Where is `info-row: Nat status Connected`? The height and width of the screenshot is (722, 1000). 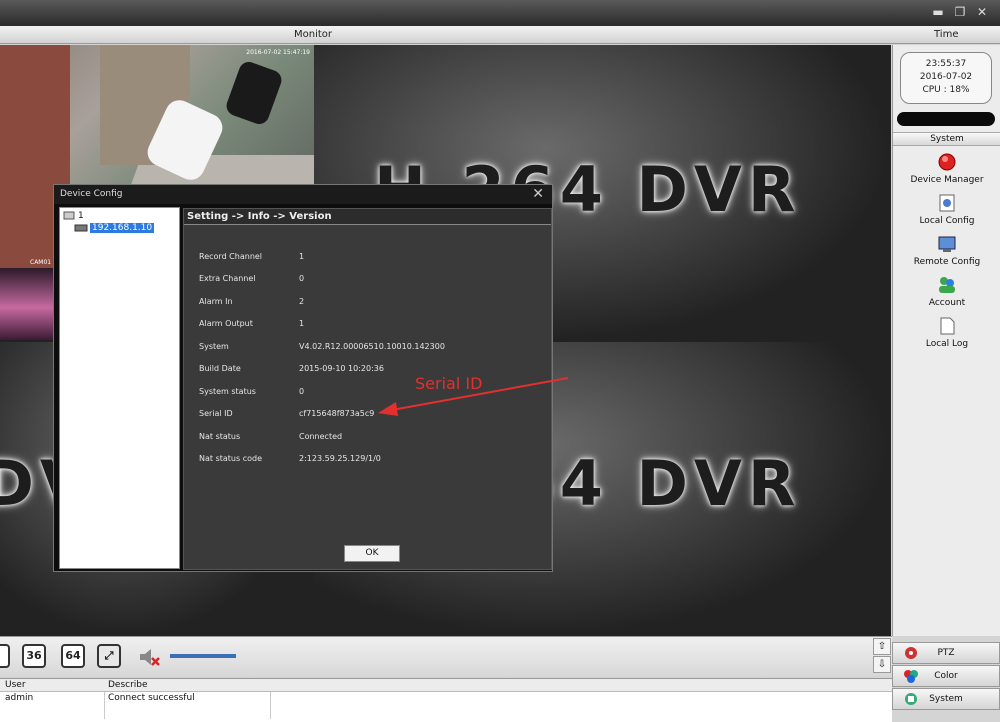 info-row: Nat status Connected is located at coordinates (349, 438).